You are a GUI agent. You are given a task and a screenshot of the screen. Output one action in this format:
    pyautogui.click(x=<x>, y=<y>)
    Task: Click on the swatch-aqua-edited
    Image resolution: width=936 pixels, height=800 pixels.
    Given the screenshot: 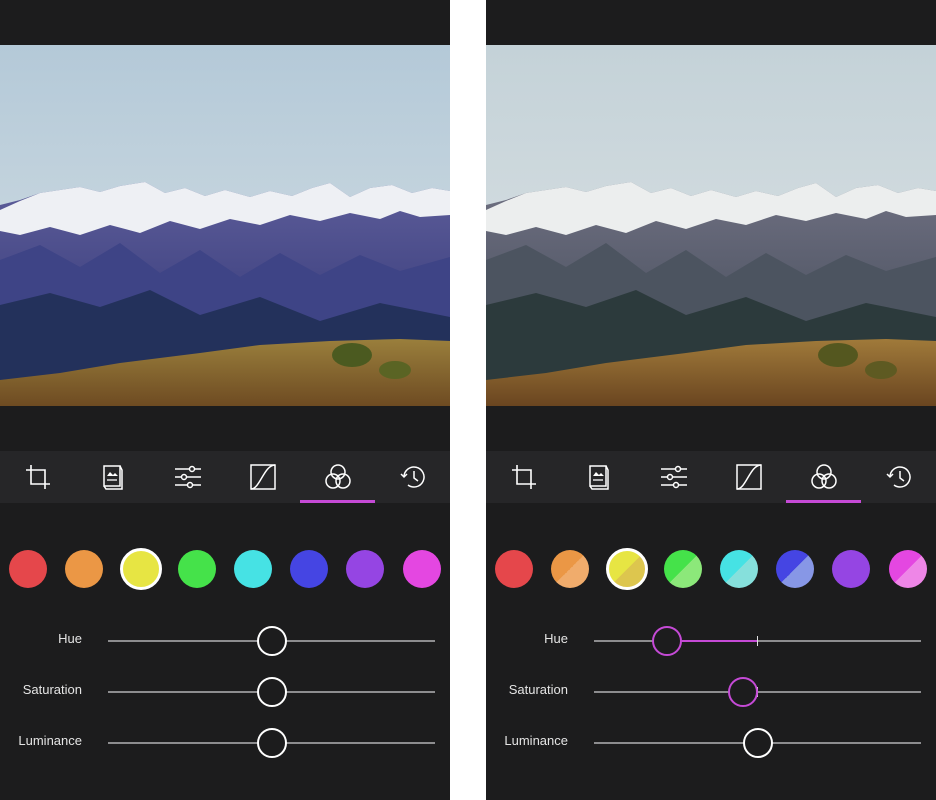 What is the action you would take?
    pyautogui.click(x=739, y=569)
    